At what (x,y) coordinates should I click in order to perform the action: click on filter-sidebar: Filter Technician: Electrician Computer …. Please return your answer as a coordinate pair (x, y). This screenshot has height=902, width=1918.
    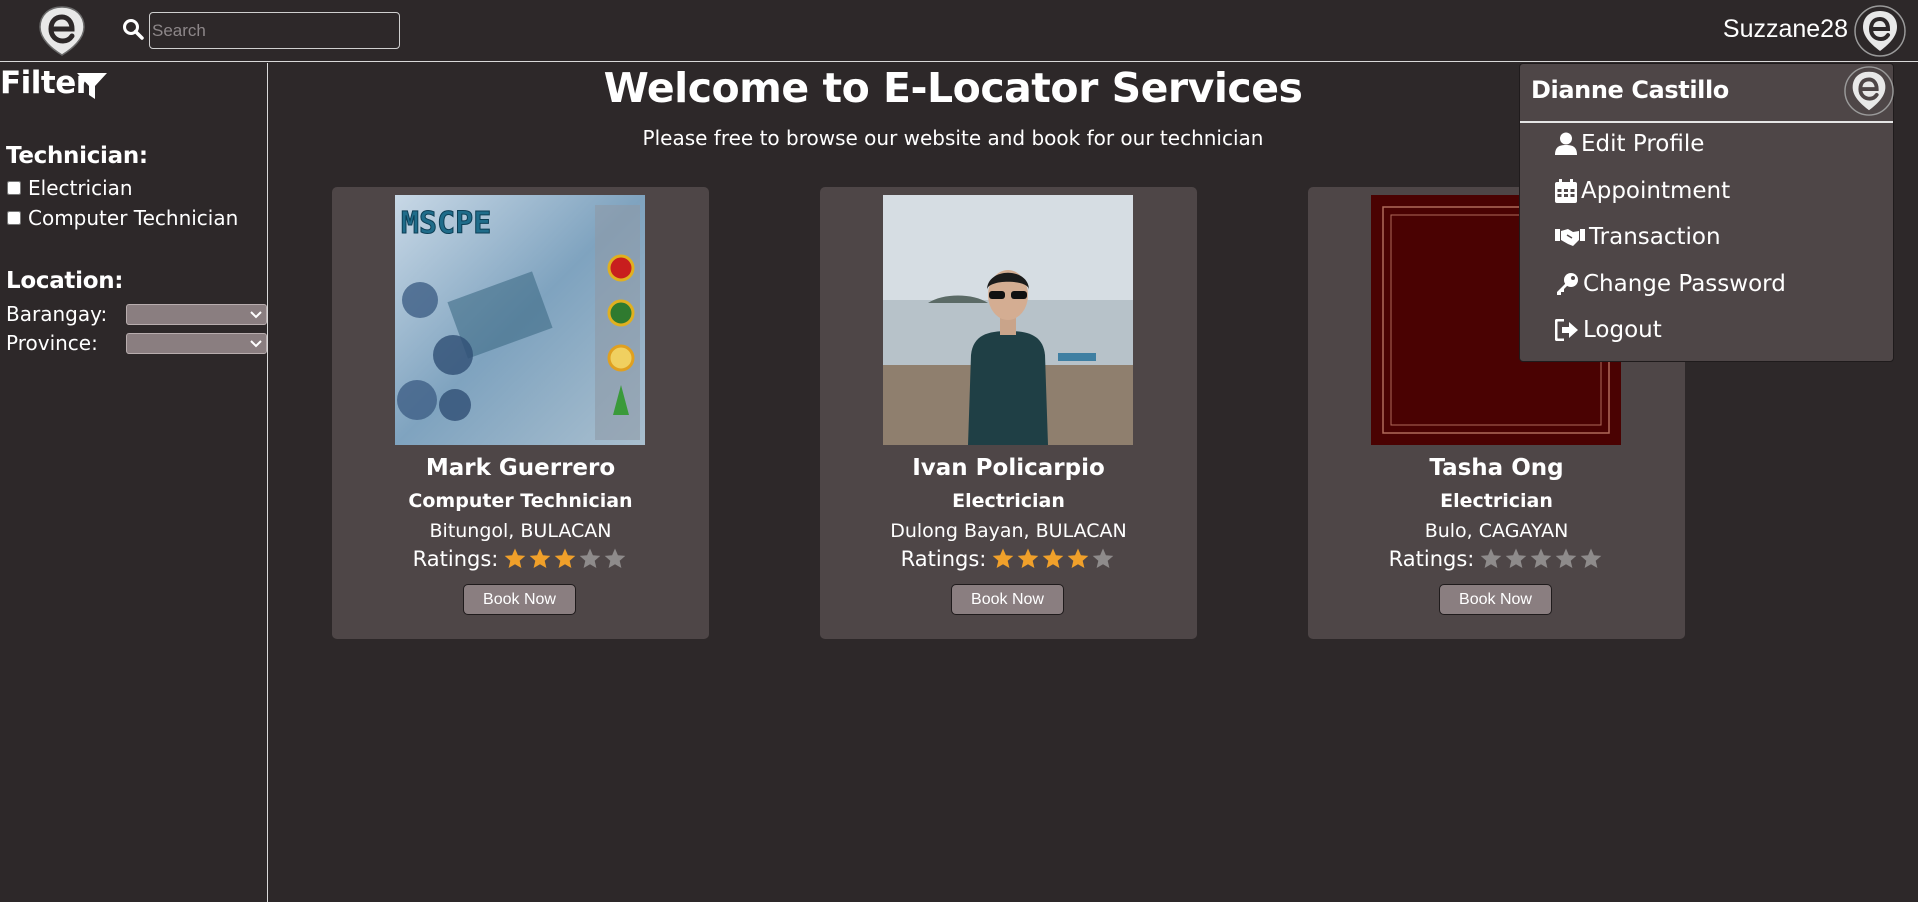
    Looking at the image, I should click on (134, 482).